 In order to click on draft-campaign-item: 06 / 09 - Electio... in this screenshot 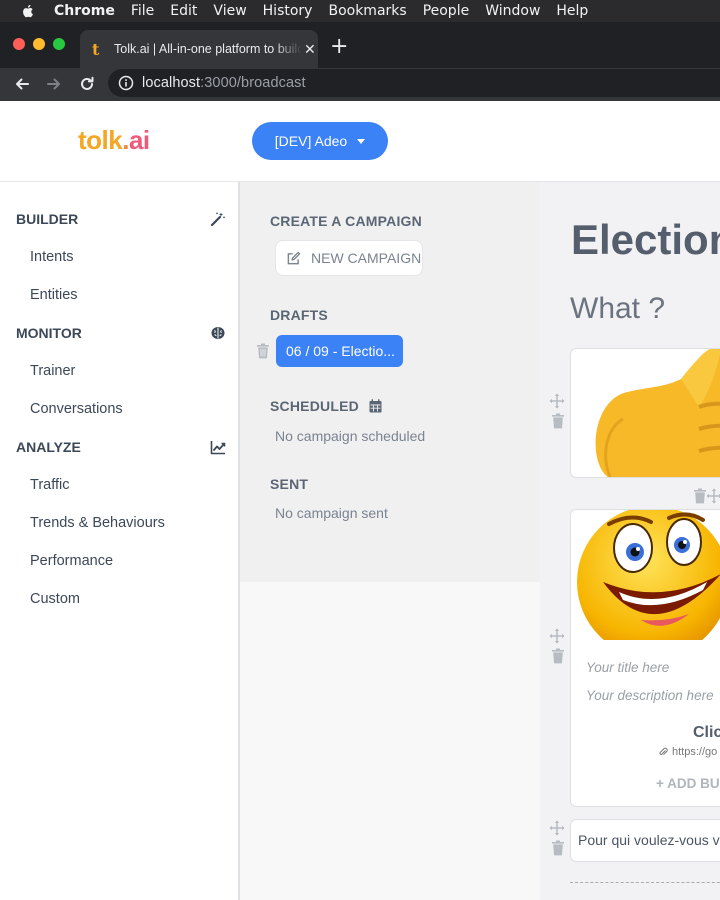, I will do `click(339, 351)`.